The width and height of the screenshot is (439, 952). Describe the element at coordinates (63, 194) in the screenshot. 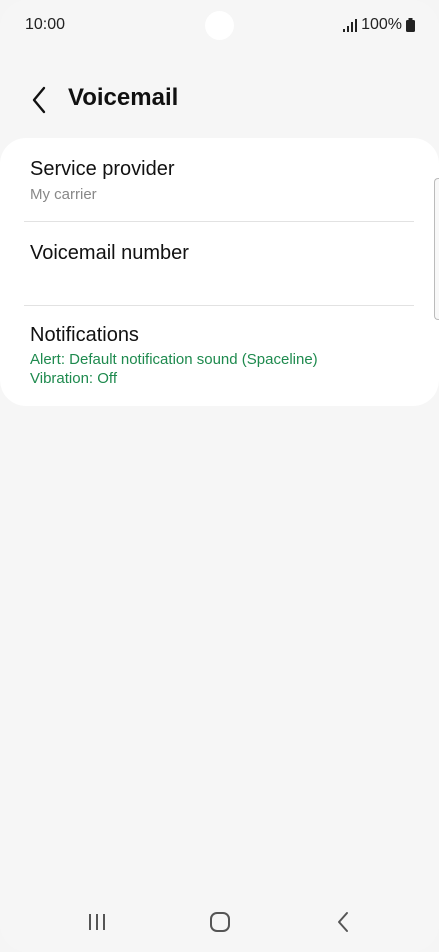

I see `service-provider-value: My carrier` at that location.